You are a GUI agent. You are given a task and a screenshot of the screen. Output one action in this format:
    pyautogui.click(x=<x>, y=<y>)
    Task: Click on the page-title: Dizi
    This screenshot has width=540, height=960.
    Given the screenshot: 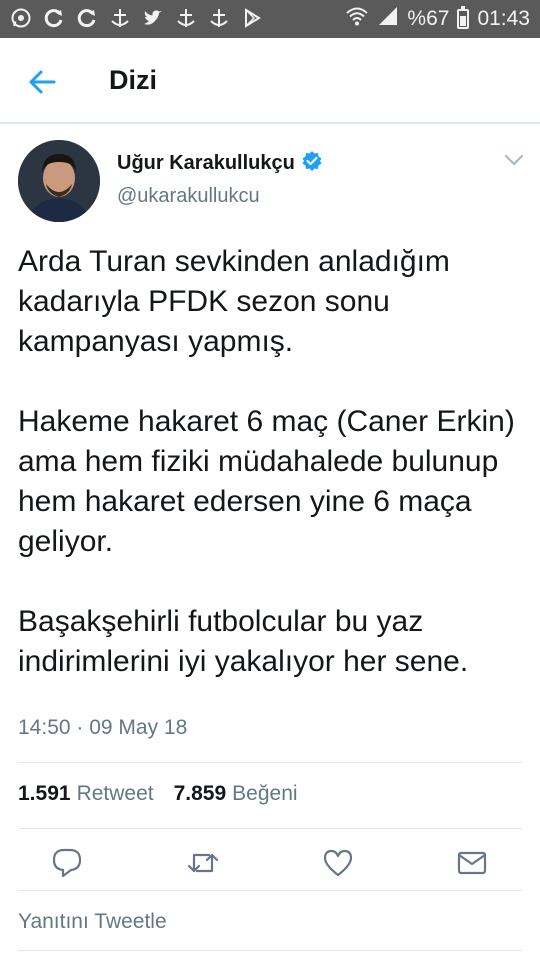 What is the action you would take?
    pyautogui.click(x=133, y=80)
    